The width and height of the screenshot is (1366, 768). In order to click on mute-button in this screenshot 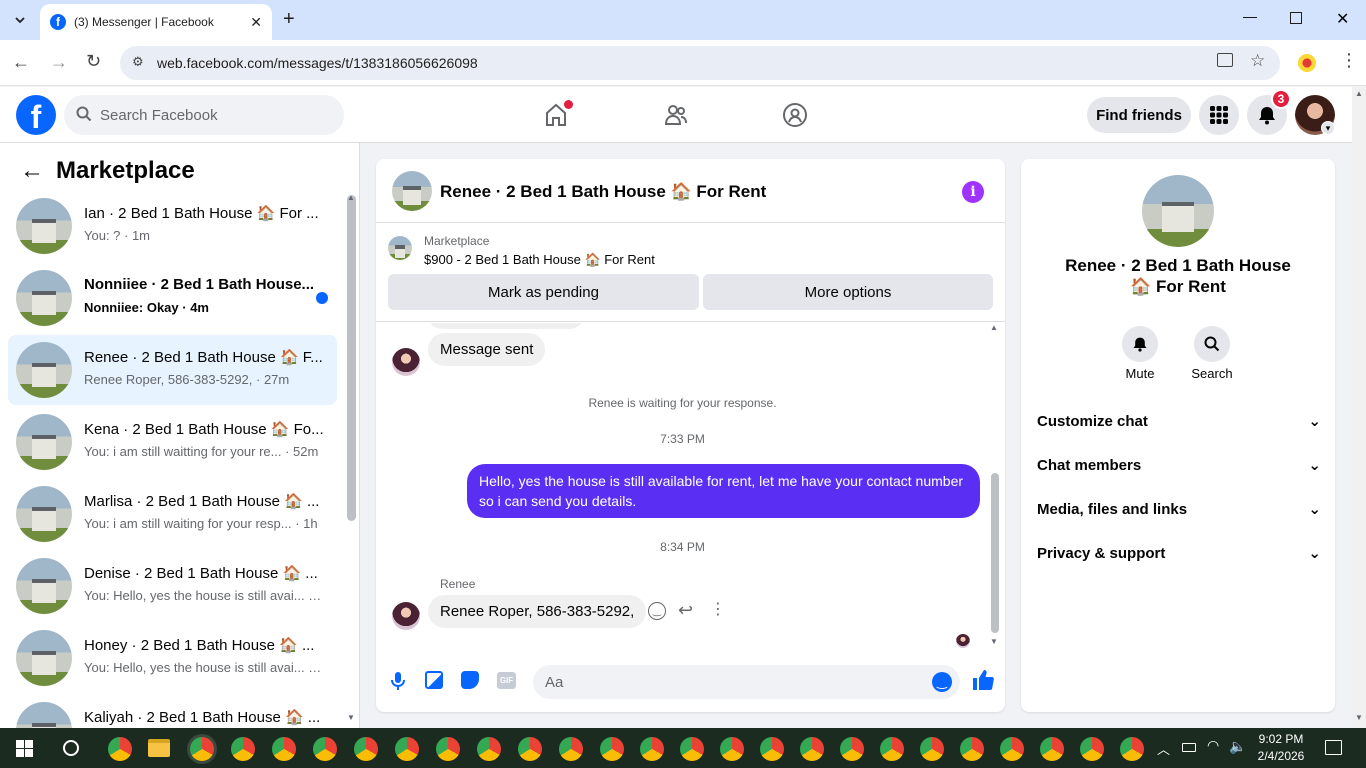, I will do `click(1140, 344)`.